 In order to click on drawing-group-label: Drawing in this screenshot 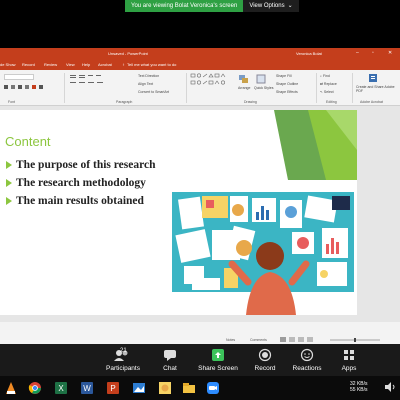, I will do `click(250, 102)`.